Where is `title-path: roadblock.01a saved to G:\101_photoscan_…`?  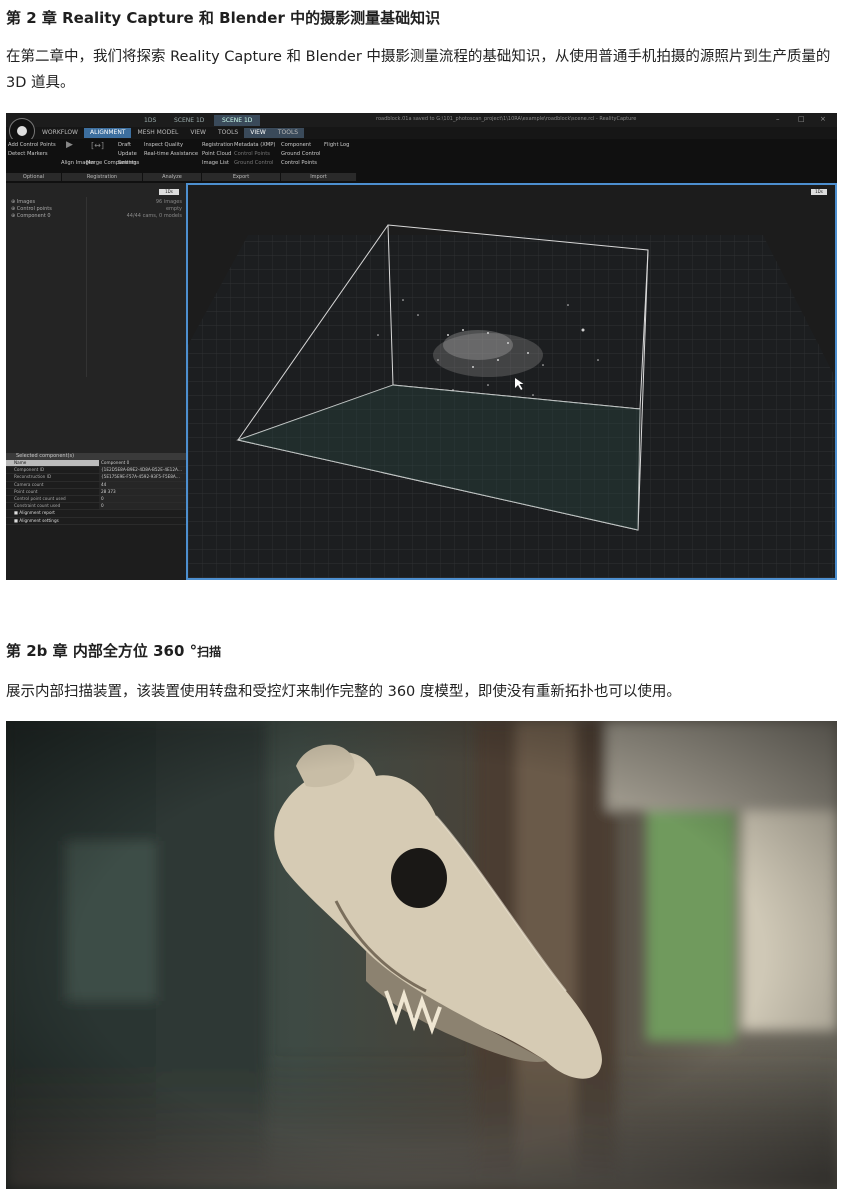
title-path: roadblock.01a saved to G:\101_photoscan_… is located at coordinates (506, 119).